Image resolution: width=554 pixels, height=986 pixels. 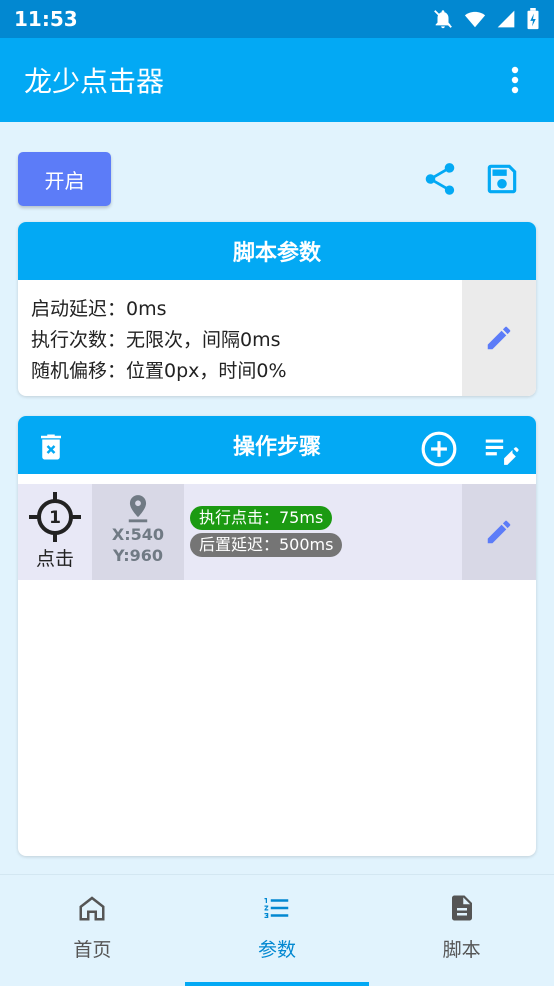 What do you see at coordinates (276, 908) in the screenshot?
I see `list-numbered-icon` at bounding box center [276, 908].